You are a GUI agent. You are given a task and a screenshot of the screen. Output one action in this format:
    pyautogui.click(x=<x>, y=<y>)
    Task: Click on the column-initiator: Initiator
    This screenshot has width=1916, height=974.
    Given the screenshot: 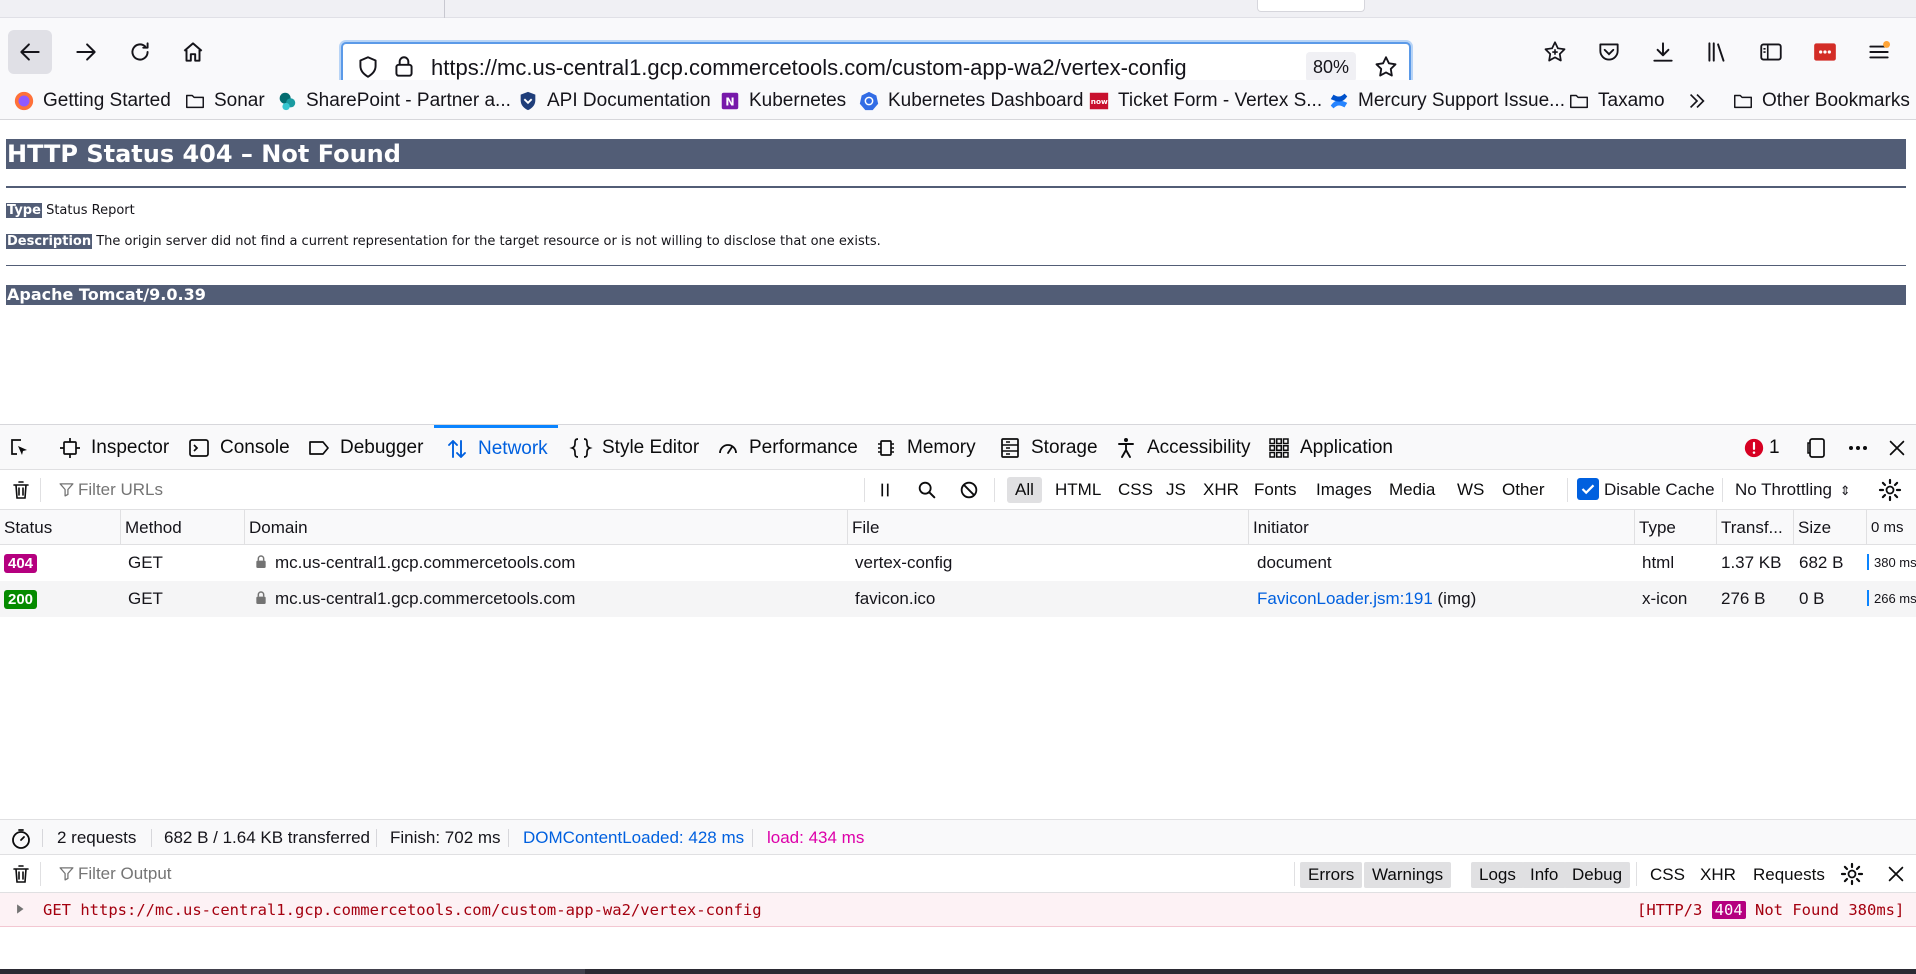 What is the action you would take?
    pyautogui.click(x=1442, y=527)
    